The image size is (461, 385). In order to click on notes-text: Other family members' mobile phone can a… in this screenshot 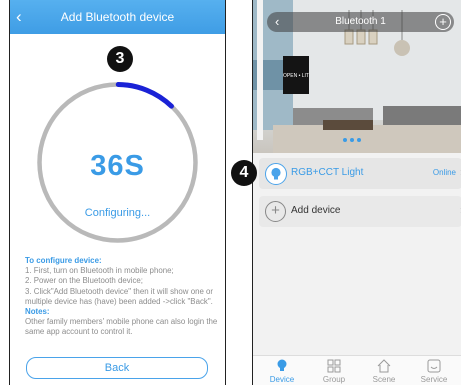, I will do `click(121, 327)`.